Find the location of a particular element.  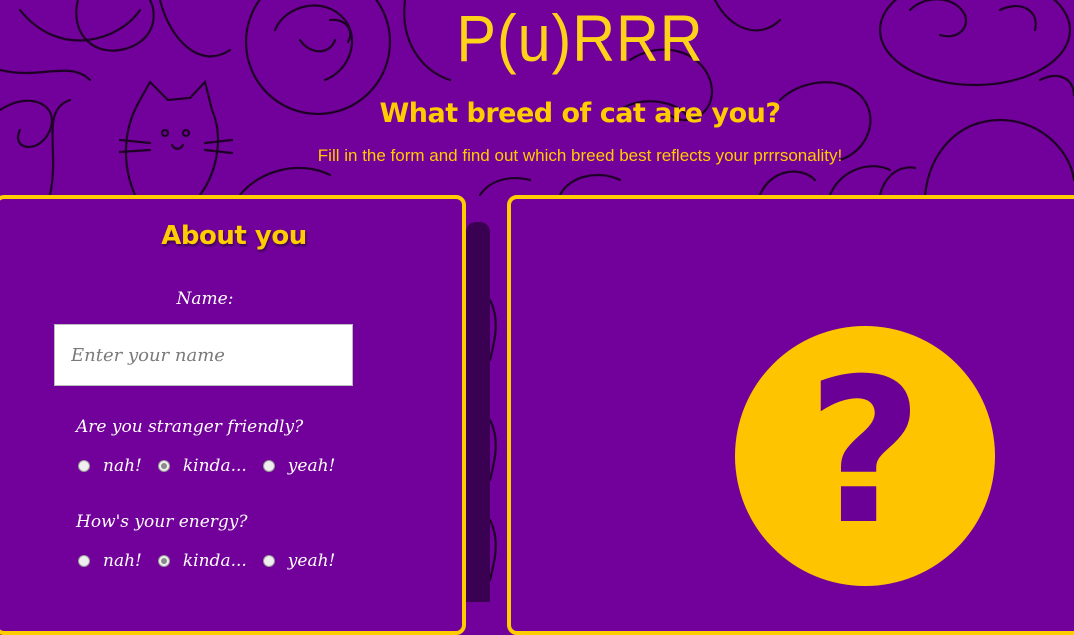

radio-group-energy: nah! kinda... yeah! is located at coordinates (214, 561).